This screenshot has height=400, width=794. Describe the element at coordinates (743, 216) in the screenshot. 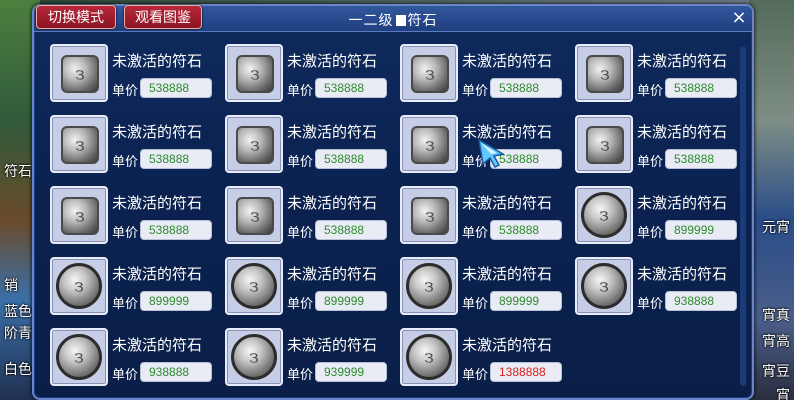

I see `scrollbar` at that location.